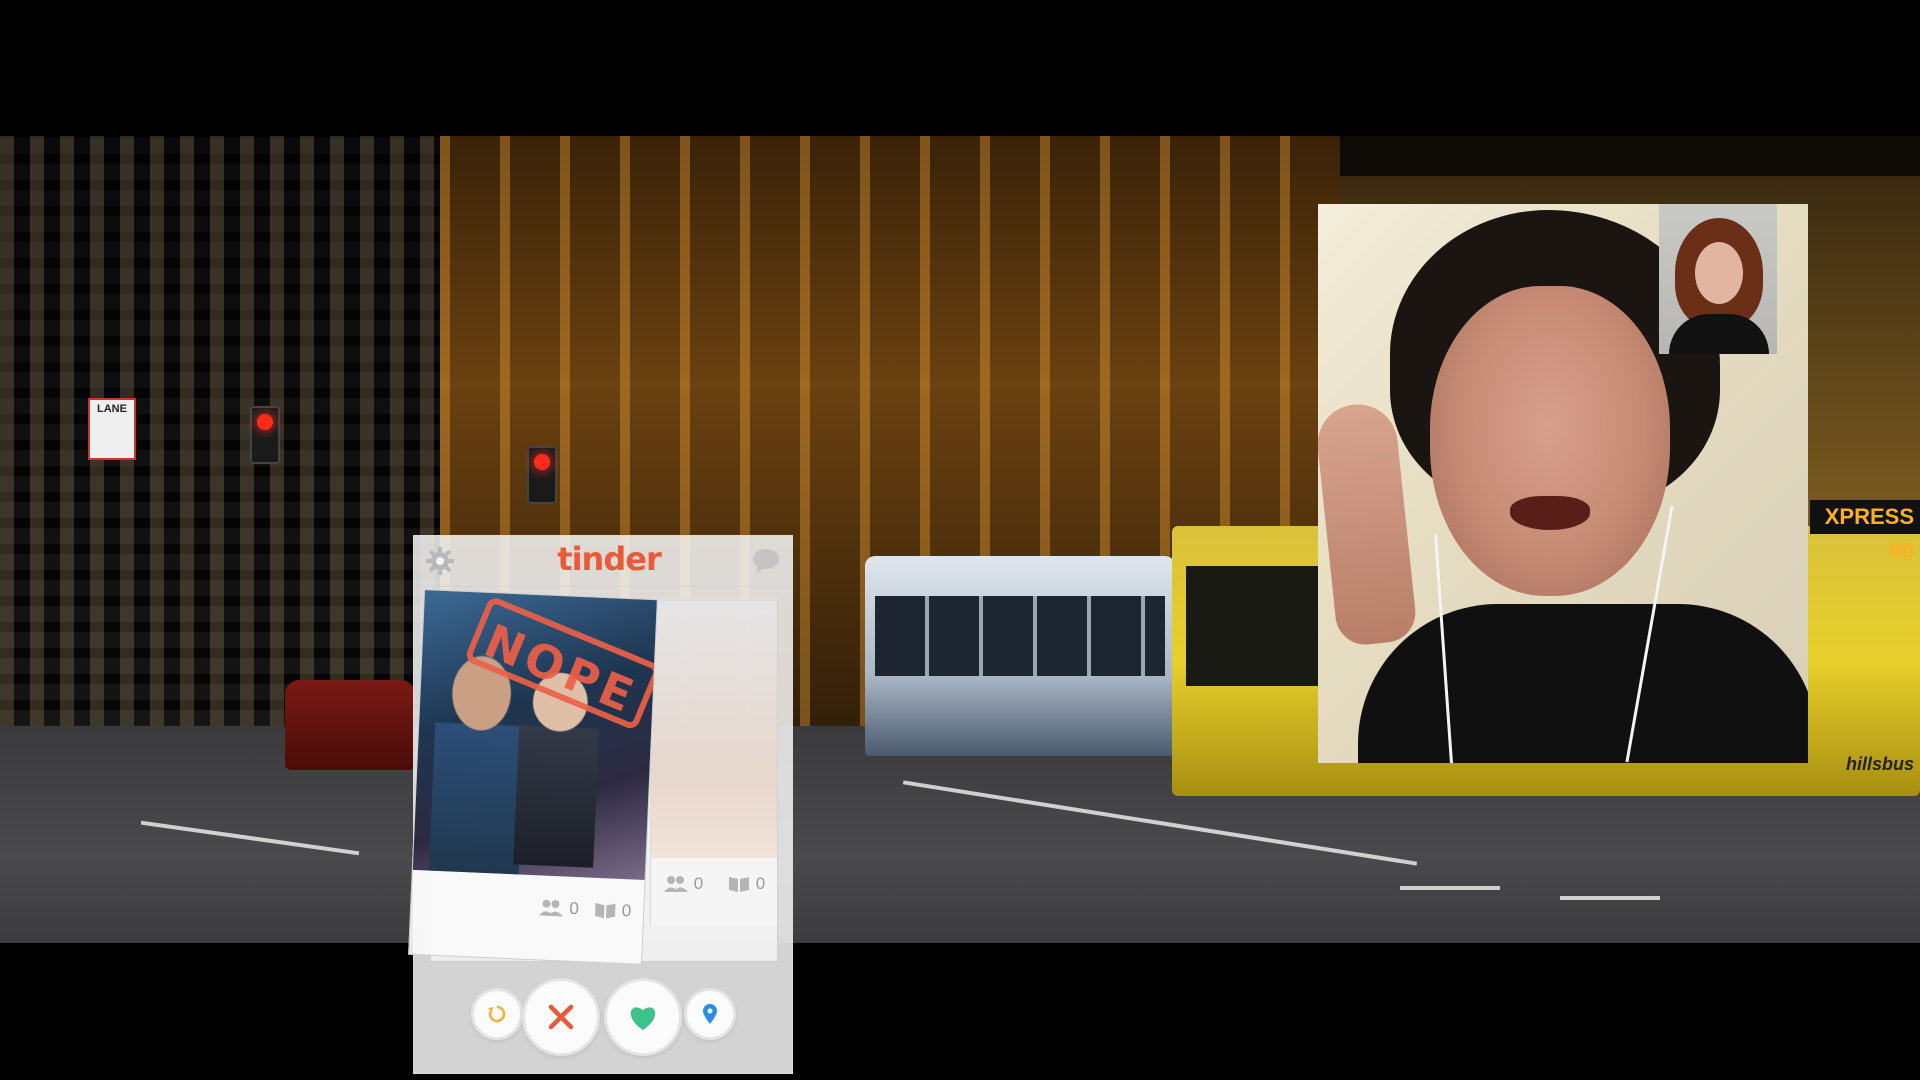 This screenshot has height=1080, width=1920. What do you see at coordinates (534, 735) in the screenshot?
I see `profile-photo: NOPE` at bounding box center [534, 735].